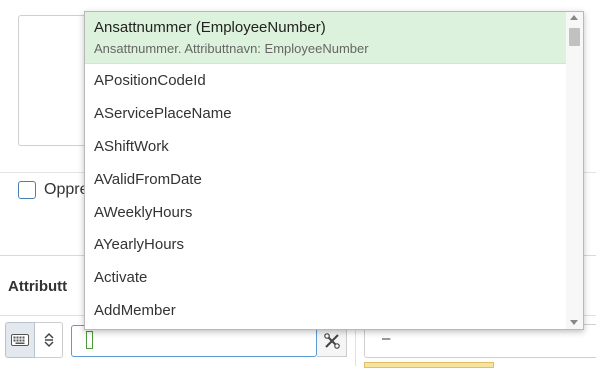 This screenshot has width=596, height=368. Describe the element at coordinates (574, 322) in the screenshot. I see `scroll-down-arrow-icon` at that location.